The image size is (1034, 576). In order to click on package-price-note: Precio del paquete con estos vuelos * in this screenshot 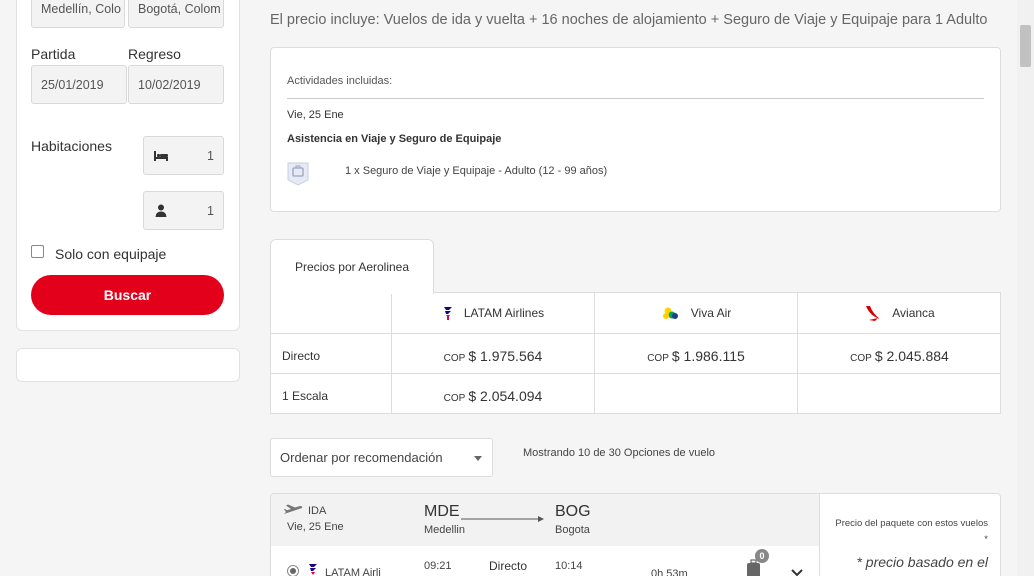, I will do `click(911, 531)`.